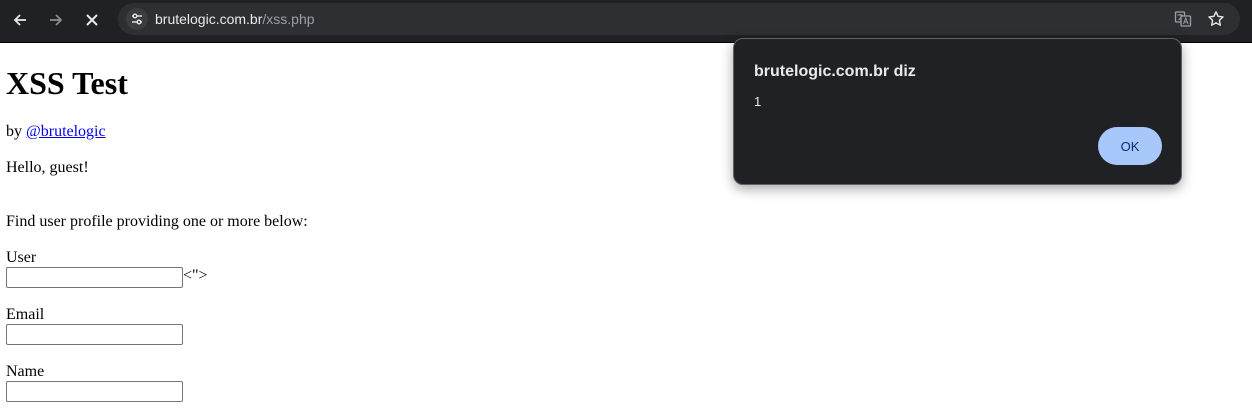 Image resolution: width=1252 pixels, height=410 pixels. What do you see at coordinates (835, 71) in the screenshot?
I see `dialog-title: brutelogic.com.br diz` at bounding box center [835, 71].